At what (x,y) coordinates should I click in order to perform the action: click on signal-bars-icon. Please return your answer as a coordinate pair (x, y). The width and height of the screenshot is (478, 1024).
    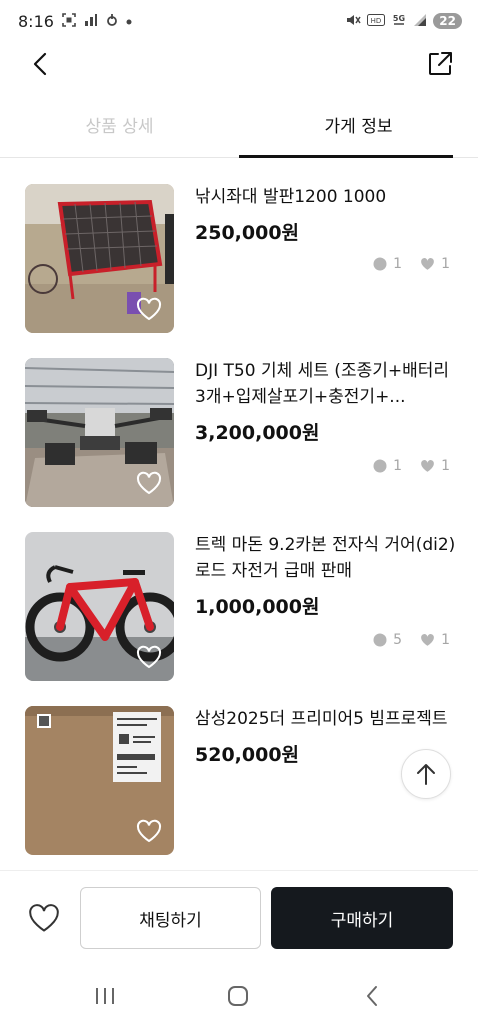
    Looking at the image, I should click on (91, 21).